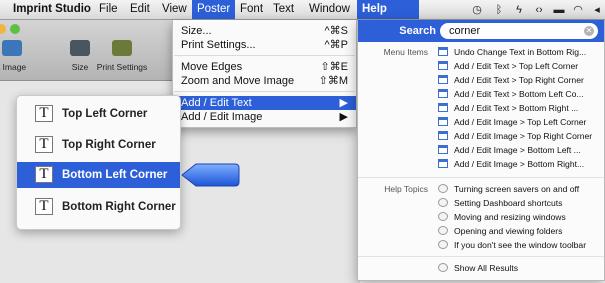  Describe the element at coordinates (334, 67) in the screenshot. I see `menu-item-shortcut: ⇧⌘E` at that location.